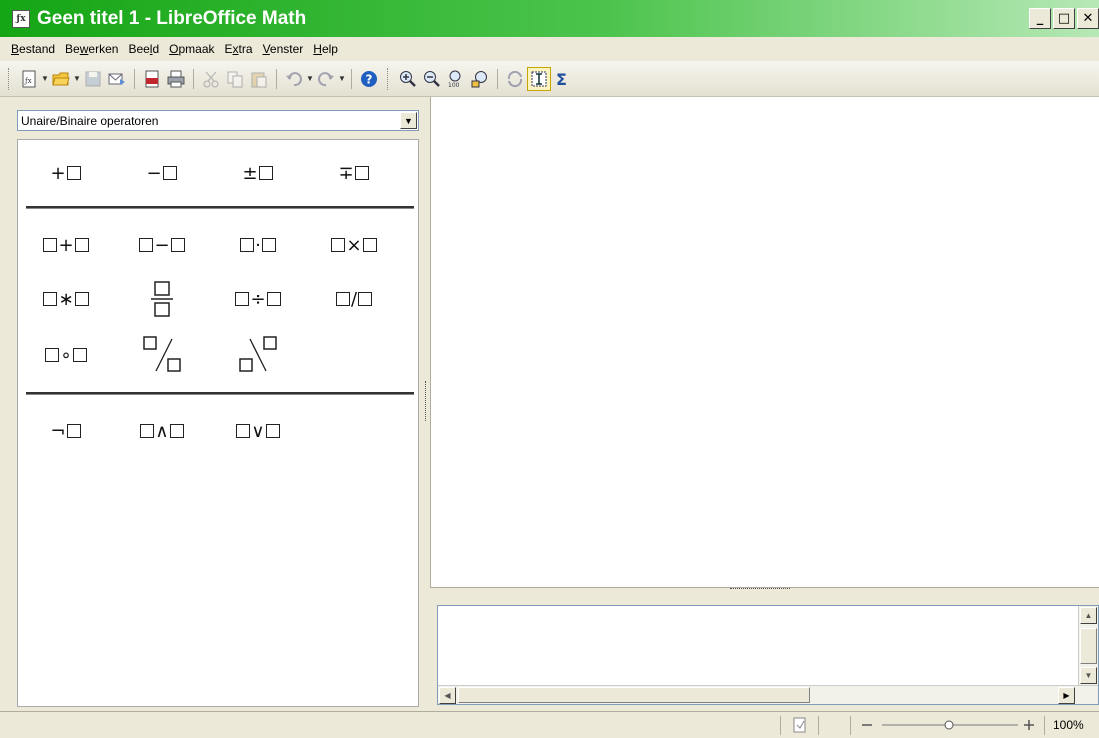 The image size is (1099, 738). What do you see at coordinates (218, 120) in the screenshot?
I see `element-category-select: Unaire/Binaire operatoren ▼` at bounding box center [218, 120].